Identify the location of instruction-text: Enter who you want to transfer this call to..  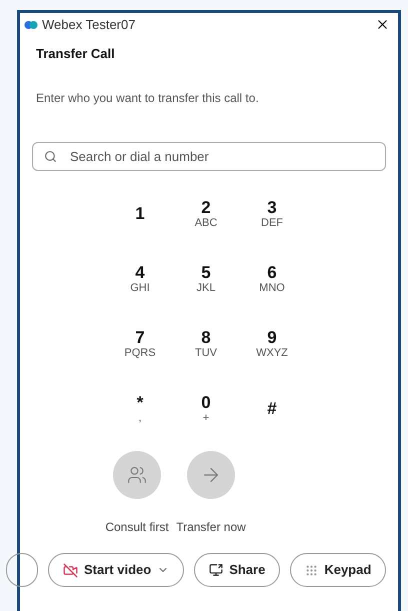
(147, 98).